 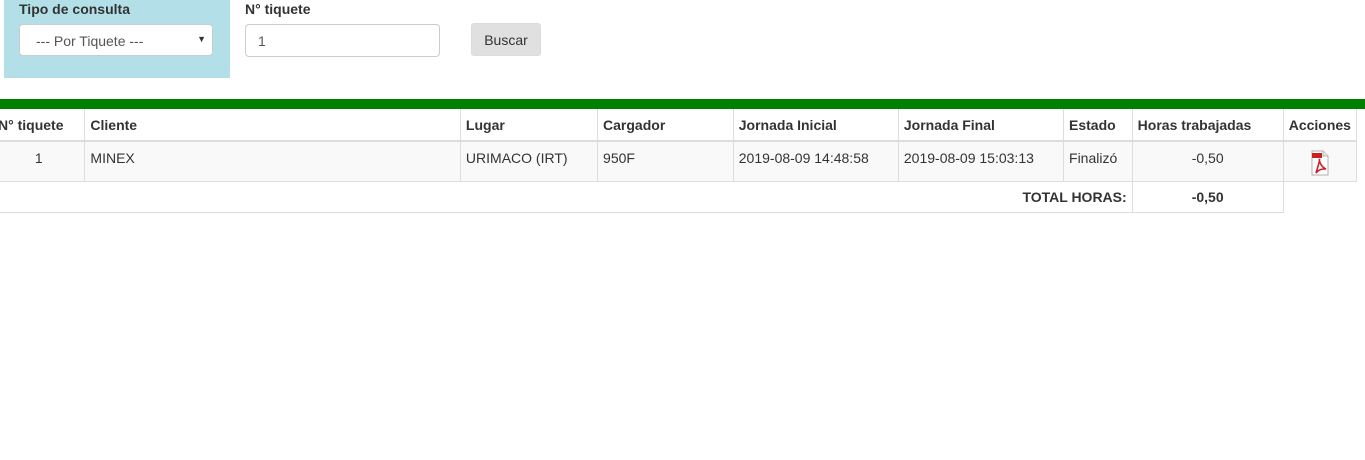 I want to click on tipo-consulta-select: --- Por Tiquete --- ▼, so click(x=116, y=40).